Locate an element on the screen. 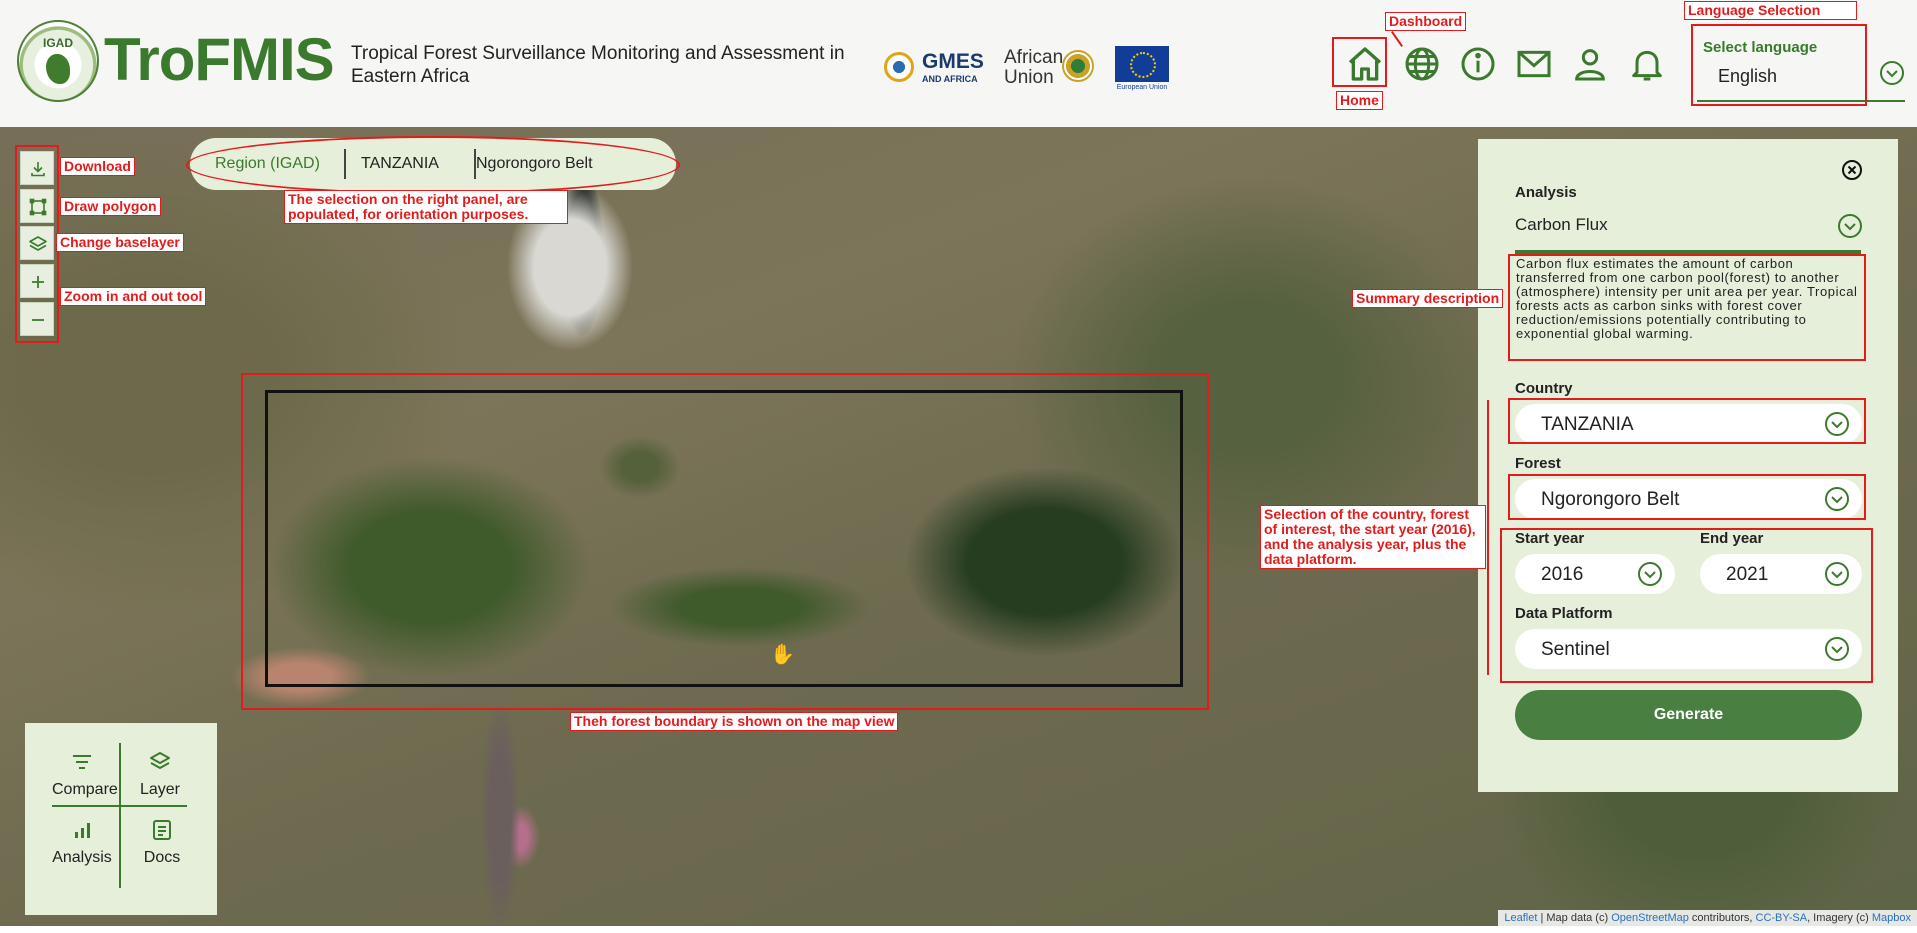 The height and width of the screenshot is (933, 1917). language-highlight is located at coordinates (1779, 65).